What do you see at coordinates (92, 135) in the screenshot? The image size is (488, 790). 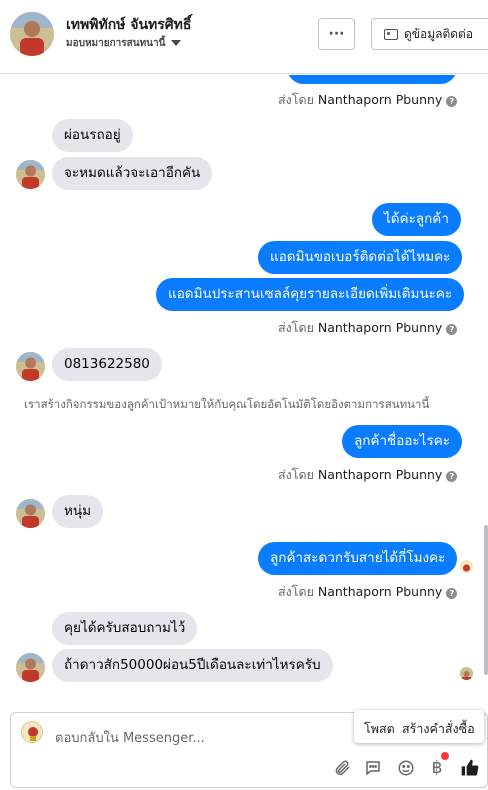 I see `message-incoming: ผ่อนรถอยู่` at bounding box center [92, 135].